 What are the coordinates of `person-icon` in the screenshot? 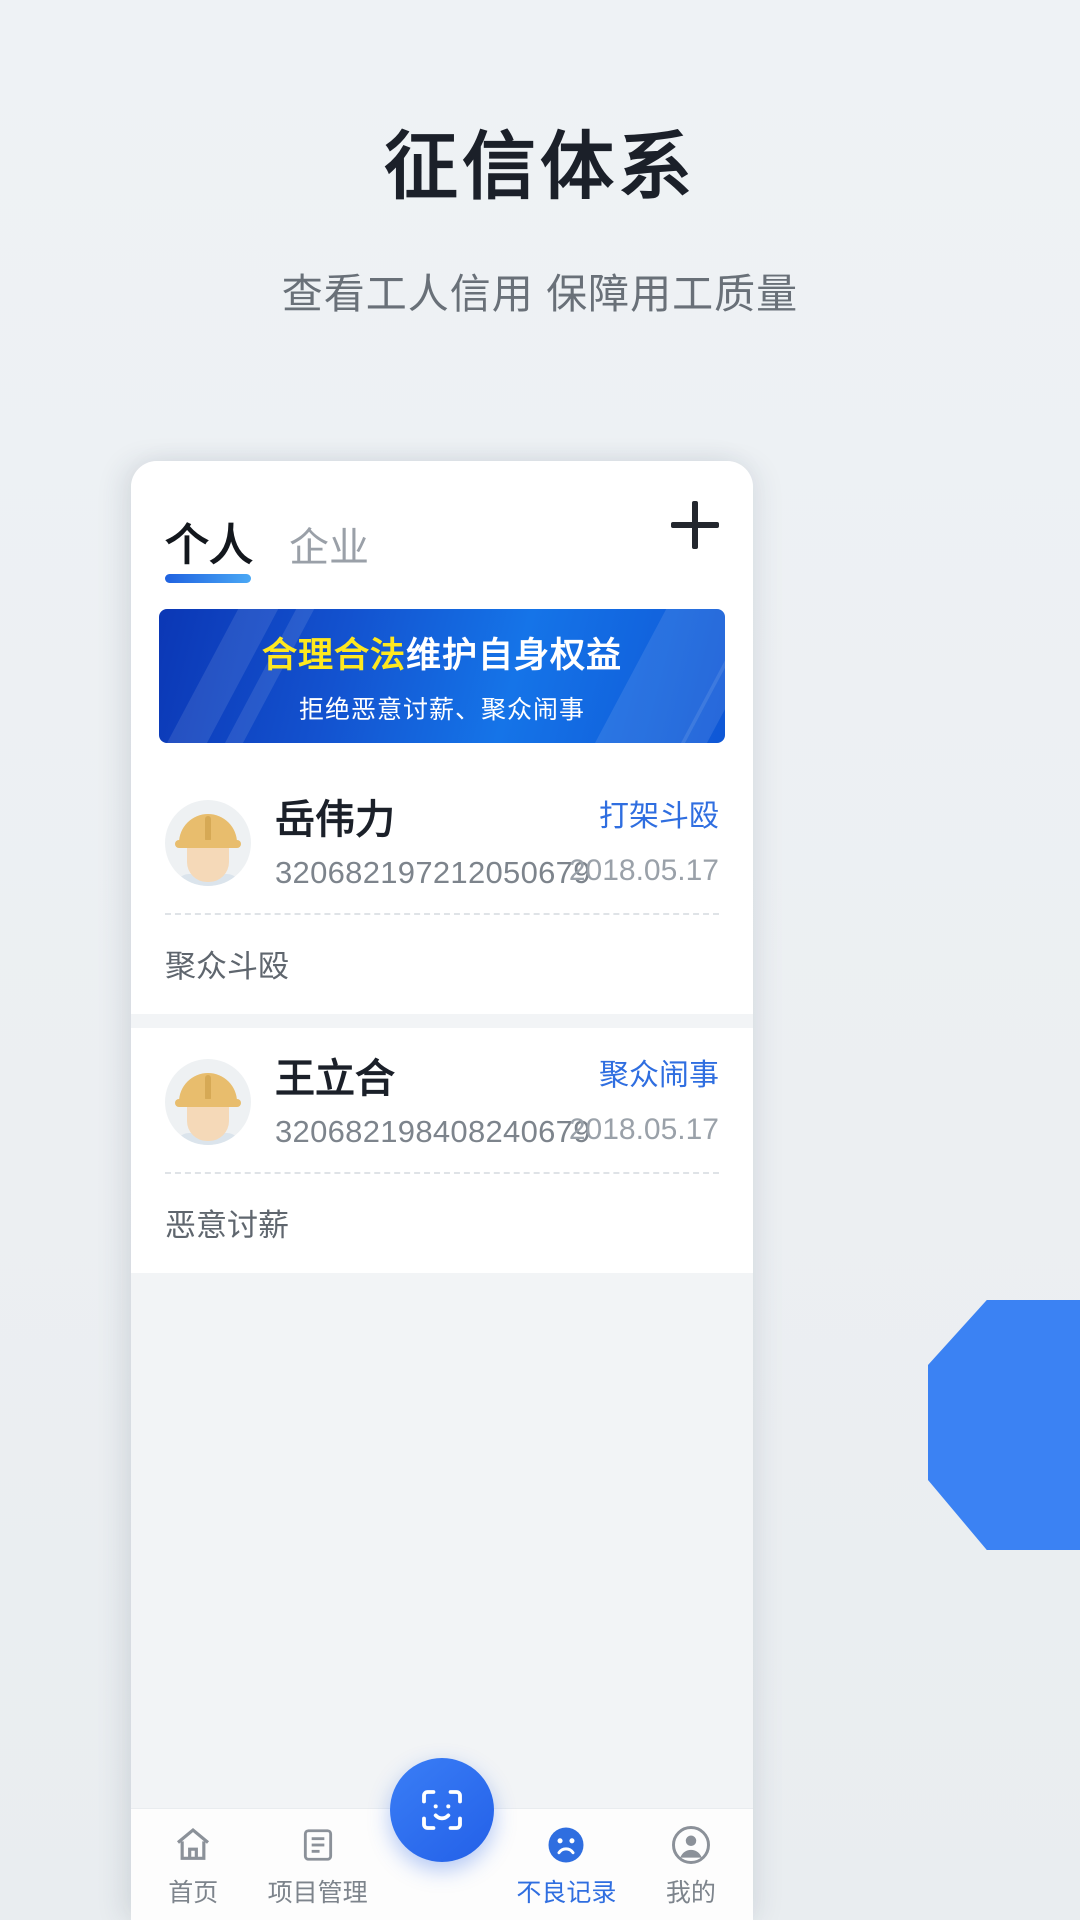 It's located at (691, 1845).